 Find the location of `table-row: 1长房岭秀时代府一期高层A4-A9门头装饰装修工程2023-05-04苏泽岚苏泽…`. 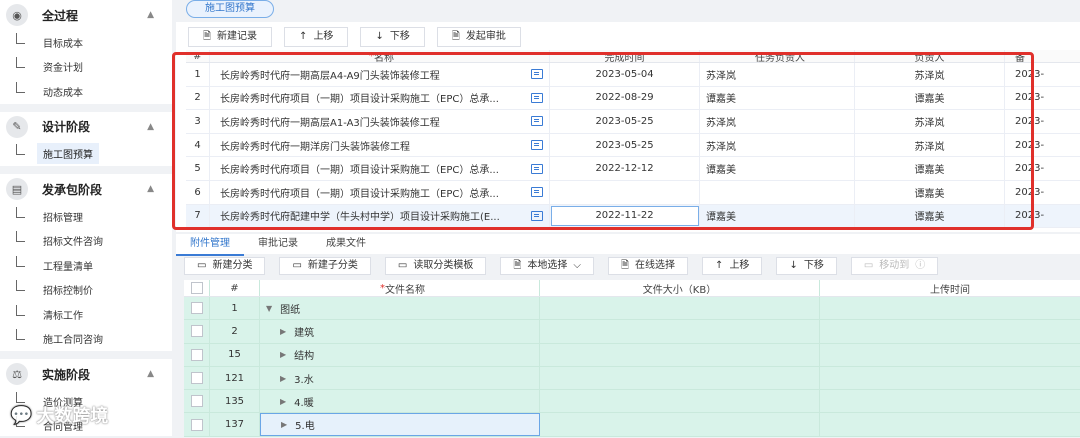

table-row: 1长房岭秀时代府一期高层A4-A9门头装饰装修工程2023-05-04苏泽岚苏泽… is located at coordinates (633, 75).